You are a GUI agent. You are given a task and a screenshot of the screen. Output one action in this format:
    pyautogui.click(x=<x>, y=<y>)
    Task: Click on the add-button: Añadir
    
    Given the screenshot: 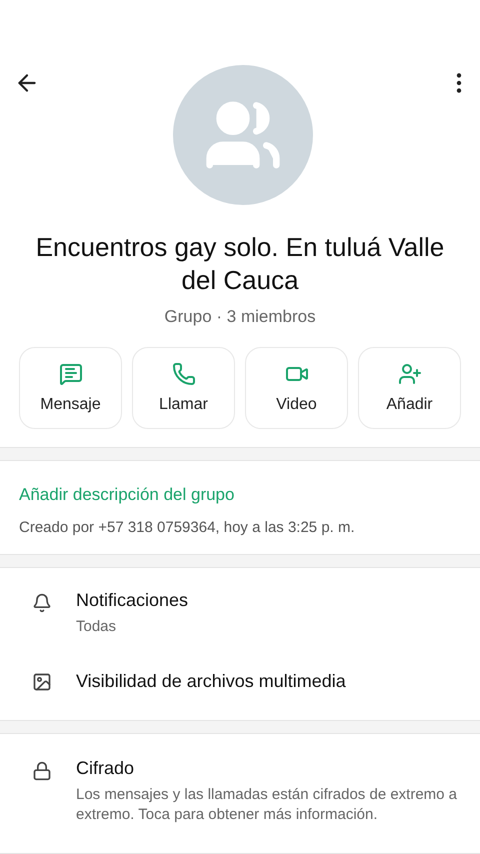 What is the action you would take?
    pyautogui.click(x=409, y=388)
    